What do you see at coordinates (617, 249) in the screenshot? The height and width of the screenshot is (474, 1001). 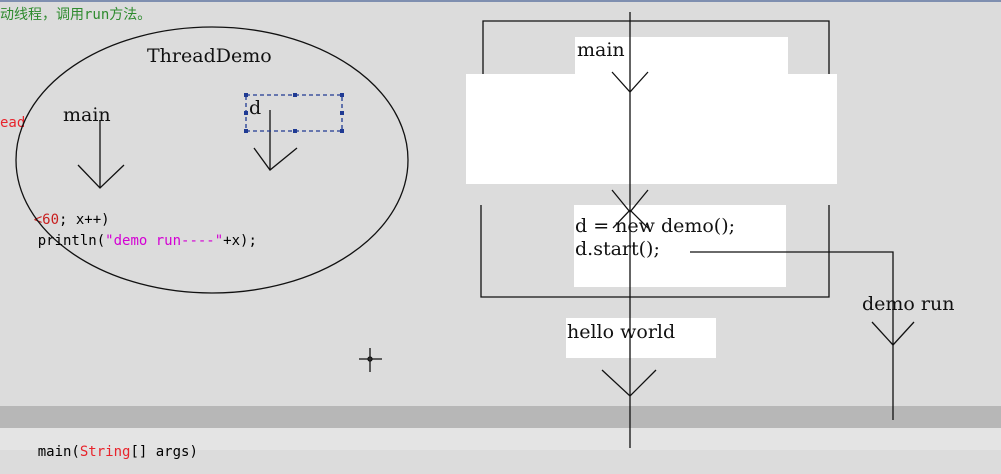 I see `stmt-start: d.start();` at bounding box center [617, 249].